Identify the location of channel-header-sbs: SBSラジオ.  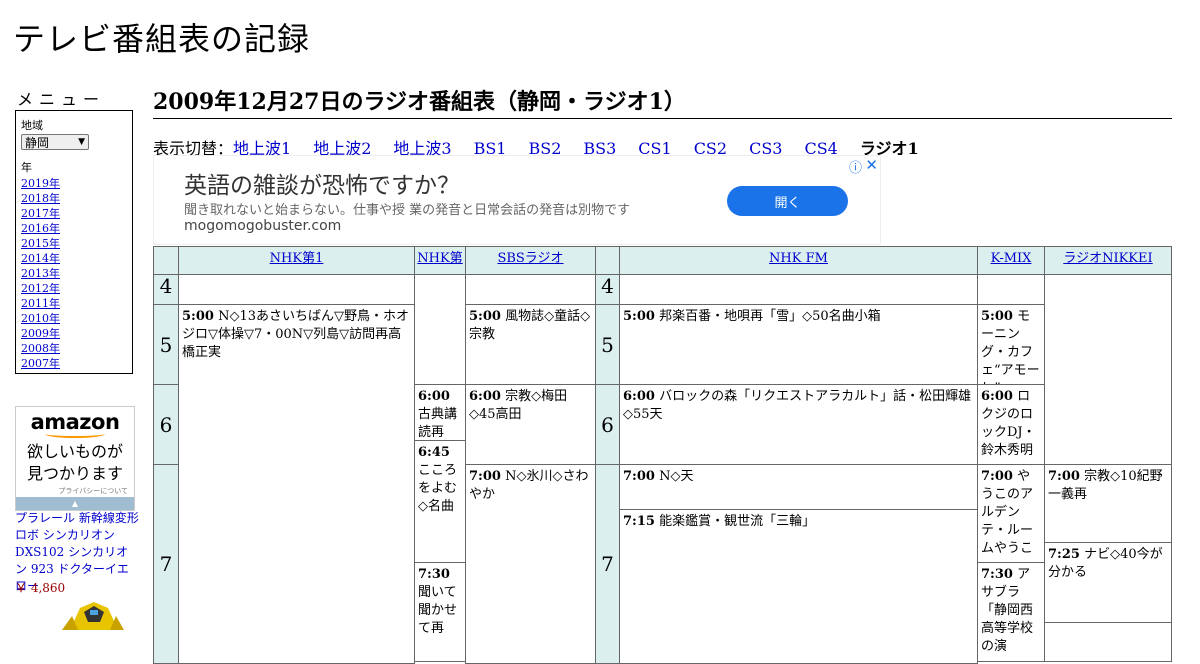
(530, 260).